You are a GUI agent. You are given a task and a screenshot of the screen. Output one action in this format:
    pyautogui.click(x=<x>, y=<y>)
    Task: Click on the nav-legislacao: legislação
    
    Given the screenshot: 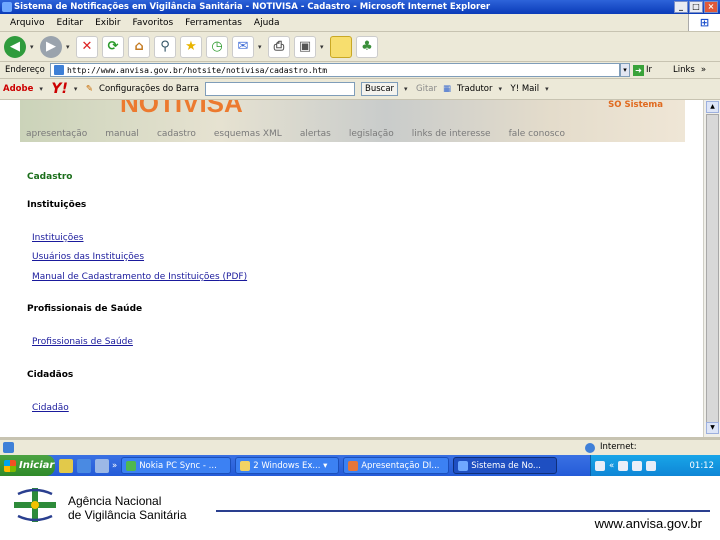 What is the action you would take?
    pyautogui.click(x=371, y=135)
    